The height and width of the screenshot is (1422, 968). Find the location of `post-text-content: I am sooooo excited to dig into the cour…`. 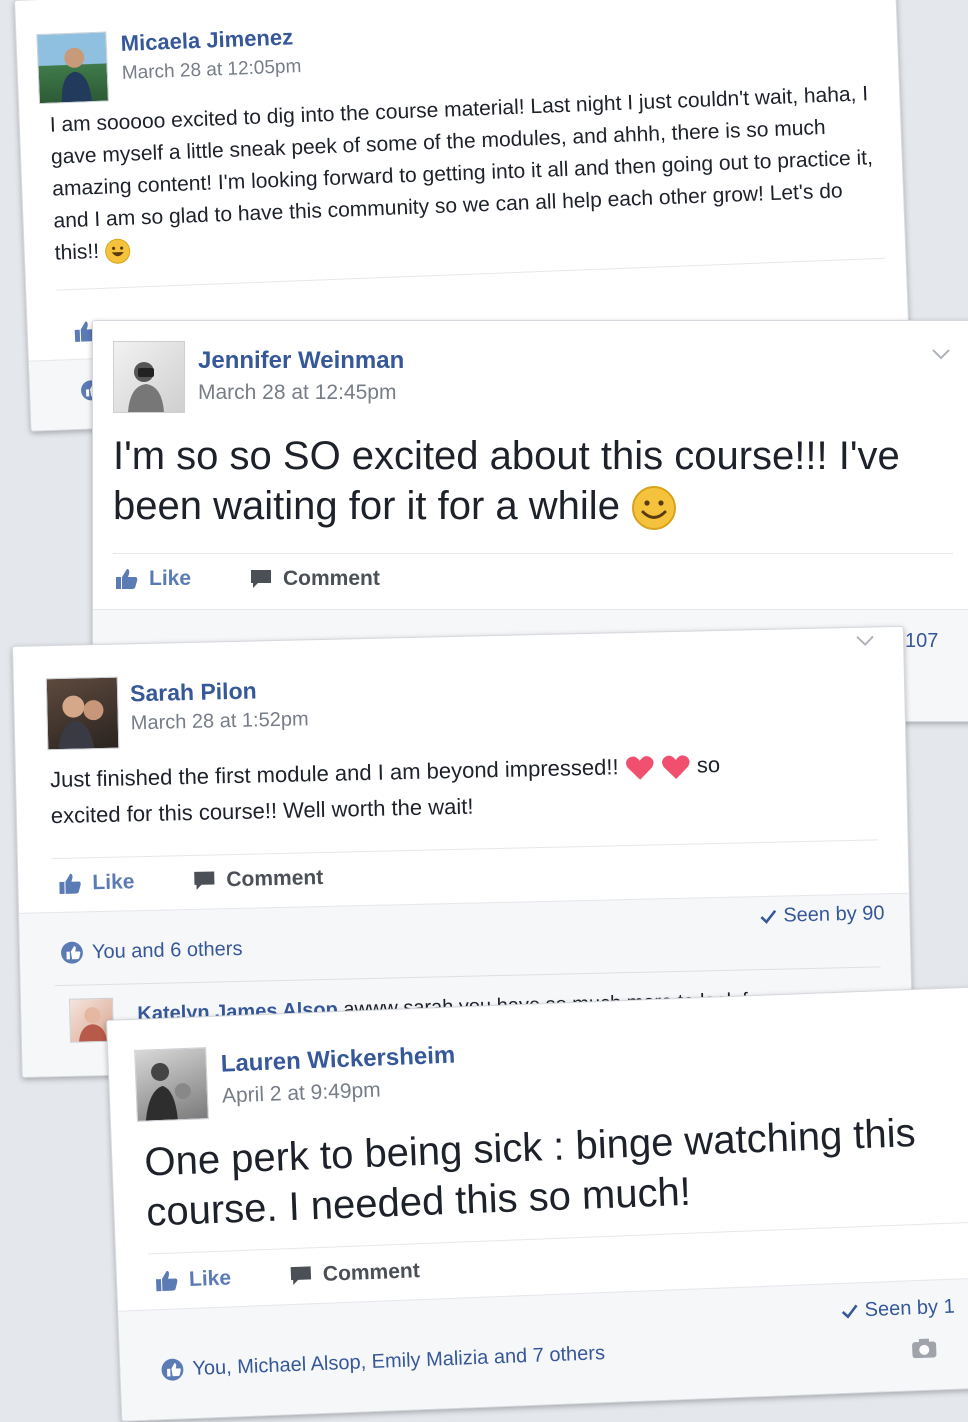

post-text-content: I am sooooo excited to dig into the cour… is located at coordinates (461, 173).